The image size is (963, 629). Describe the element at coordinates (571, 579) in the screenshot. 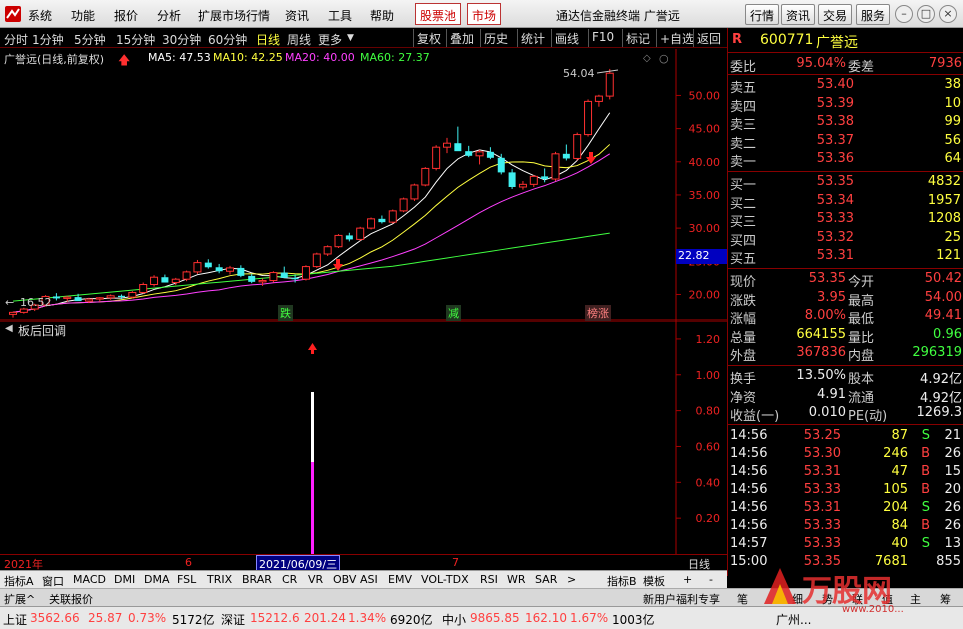

I see `indicator-tab-17: >` at that location.